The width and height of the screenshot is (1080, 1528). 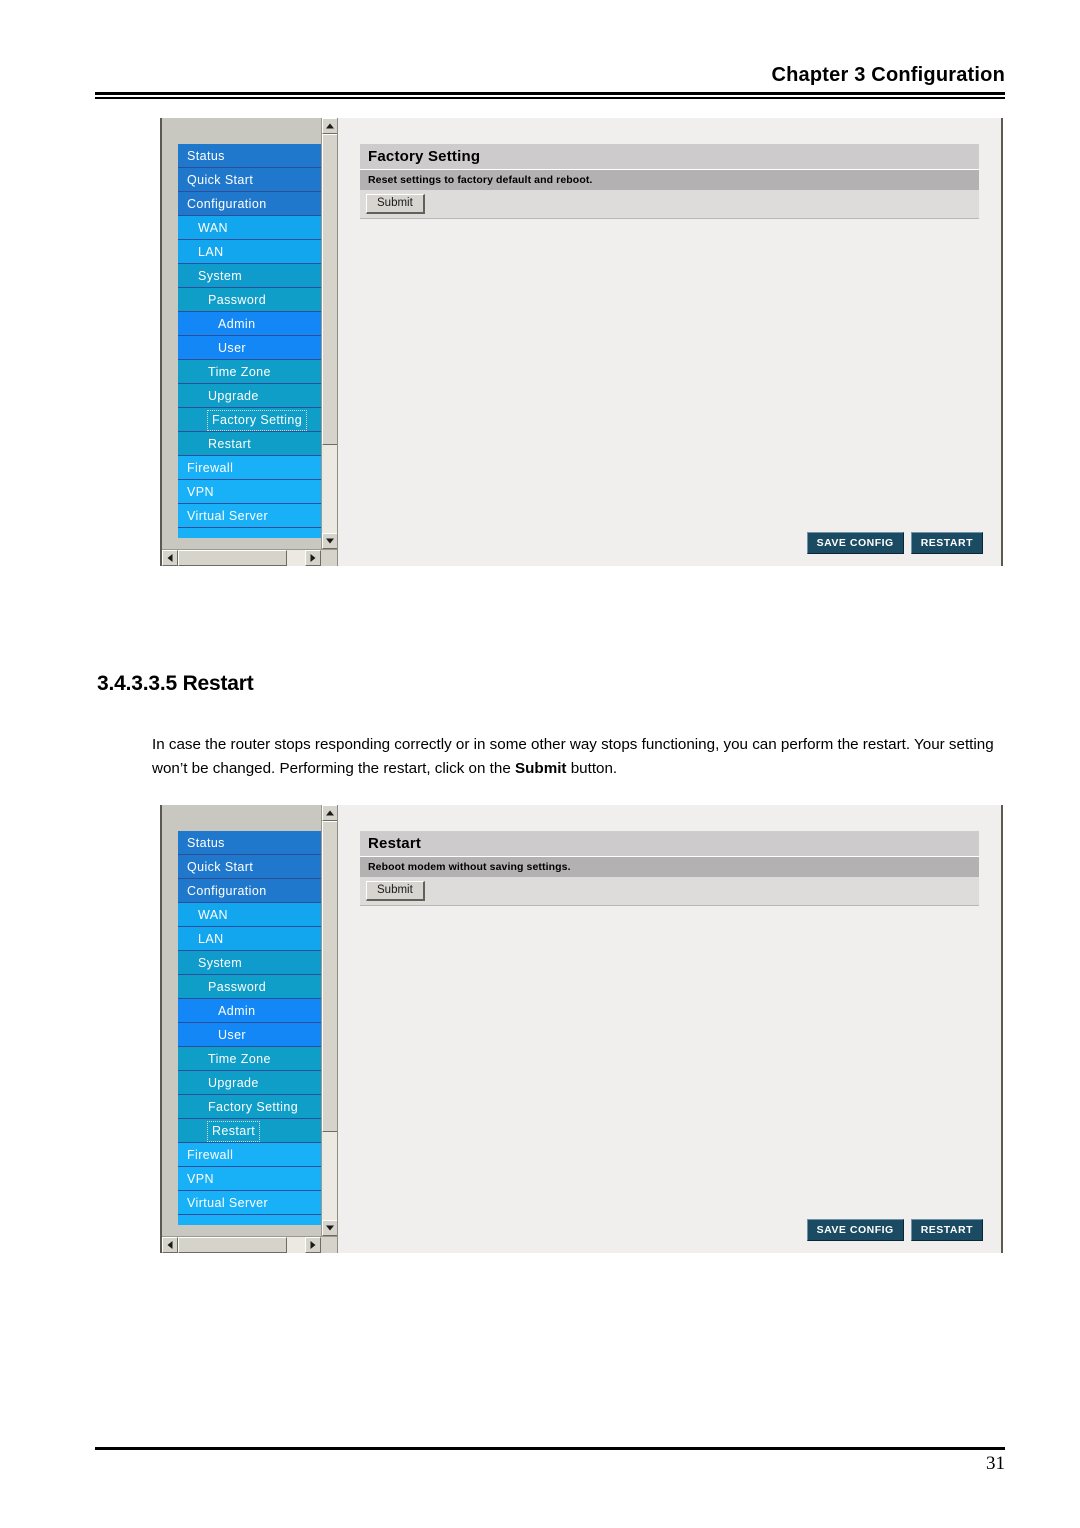 What do you see at coordinates (220, 180) in the screenshot?
I see `nav-item-label: Quick Start` at bounding box center [220, 180].